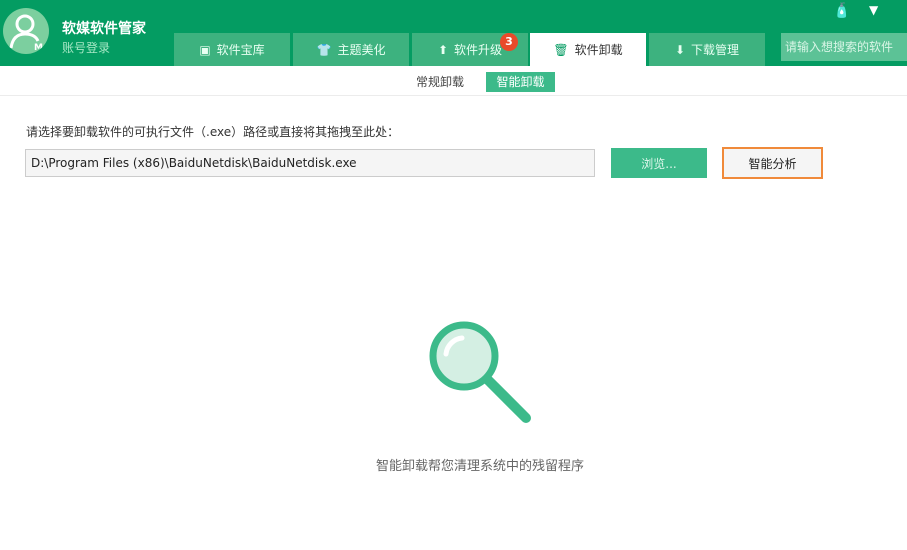 Image resolution: width=907 pixels, height=550 pixels. I want to click on skin-icon: 🧴, so click(841, 11).